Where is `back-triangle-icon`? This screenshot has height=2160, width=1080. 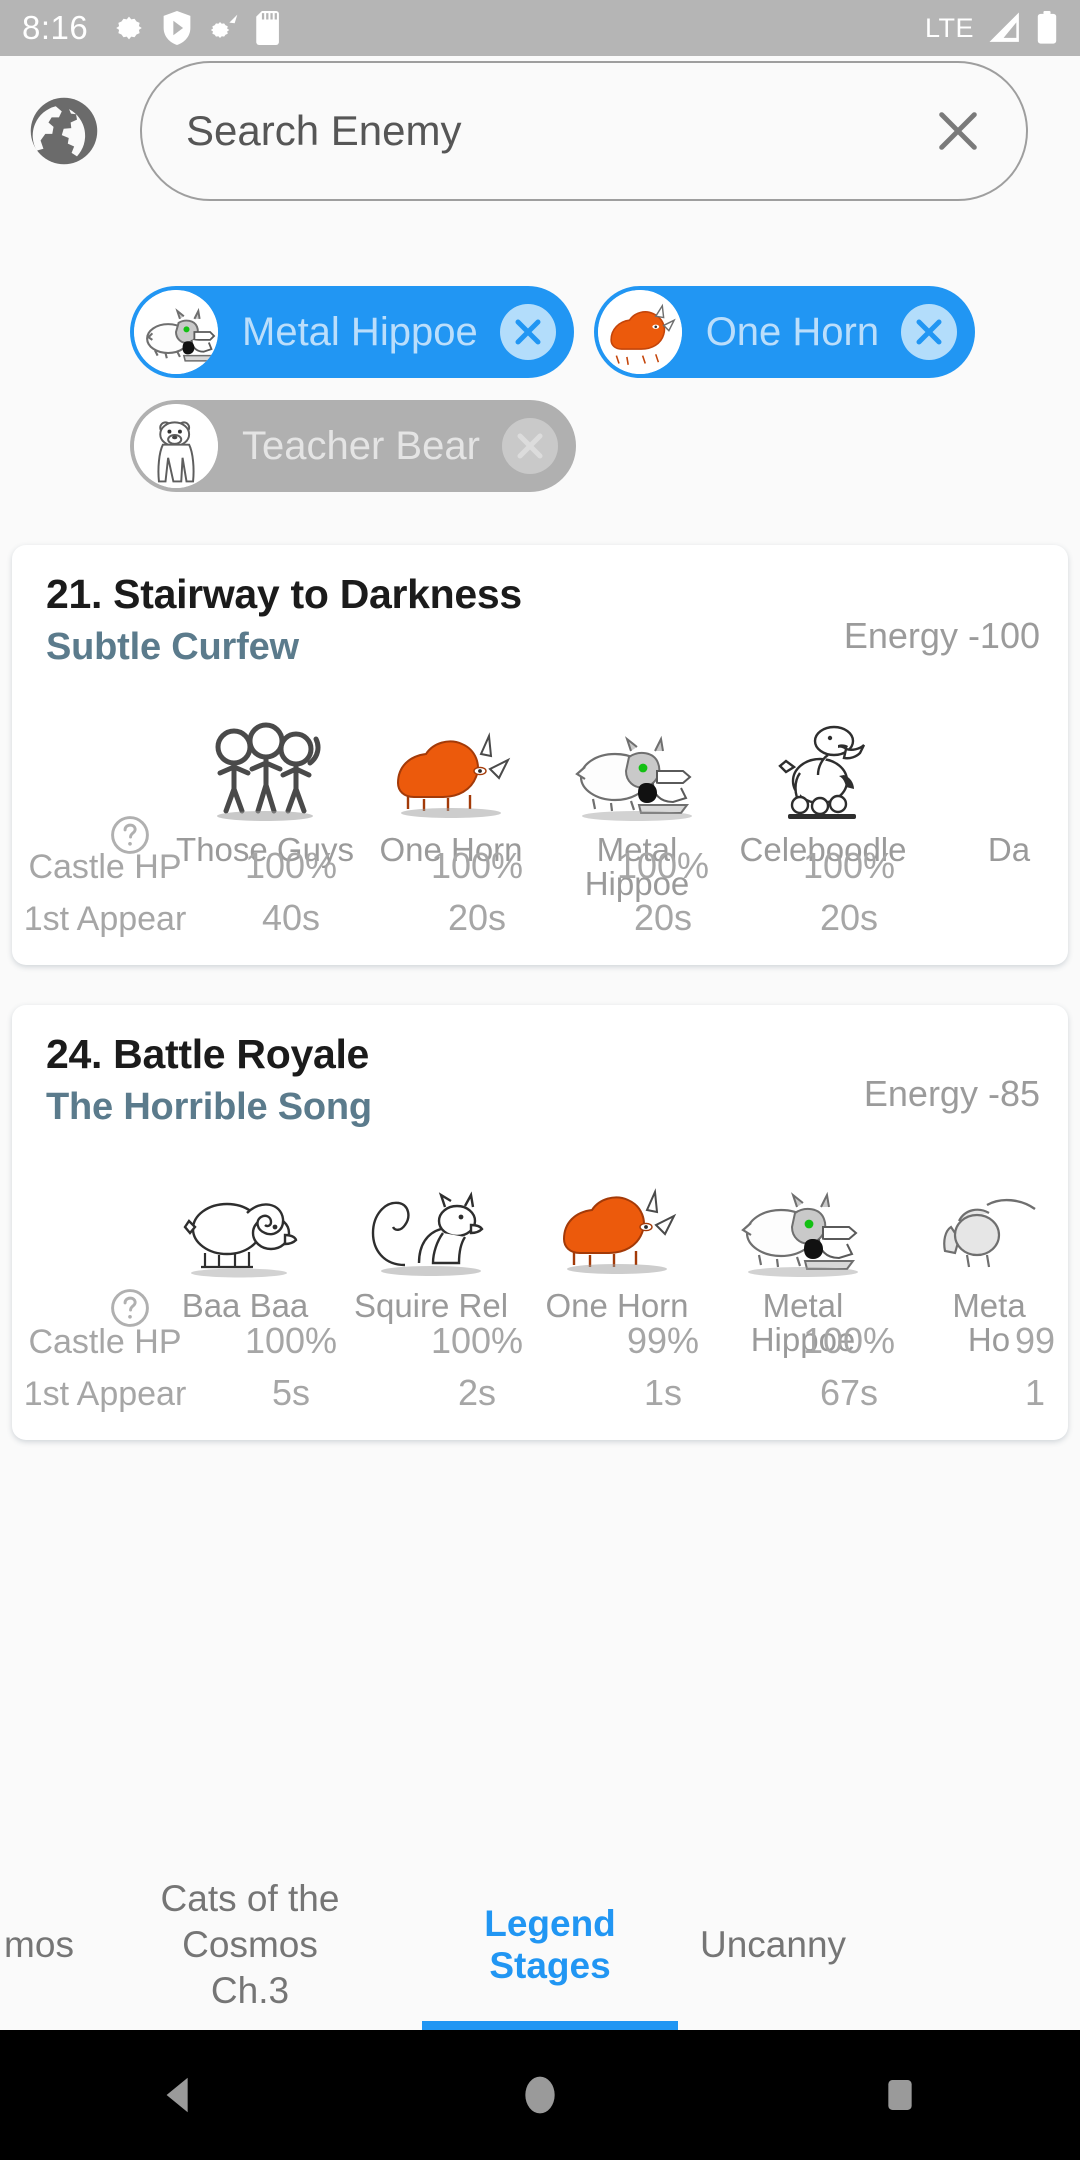
back-triangle-icon is located at coordinates (180, 2095).